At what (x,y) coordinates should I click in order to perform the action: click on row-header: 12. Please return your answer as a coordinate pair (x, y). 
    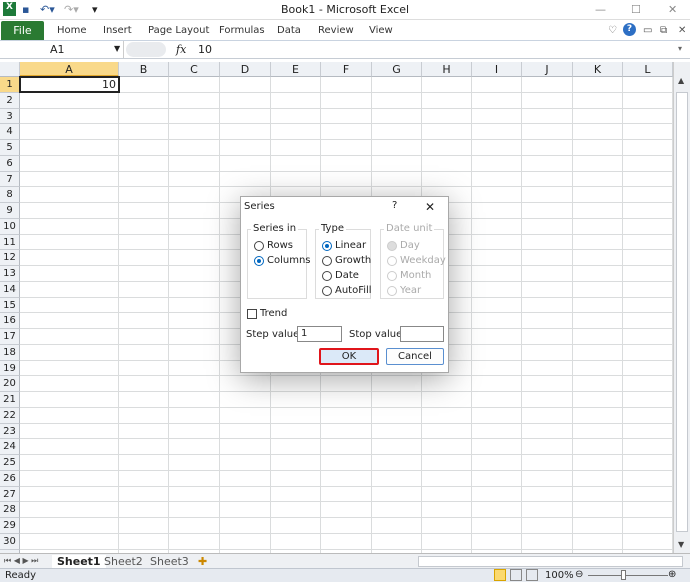
    Looking at the image, I should click on (10, 258).